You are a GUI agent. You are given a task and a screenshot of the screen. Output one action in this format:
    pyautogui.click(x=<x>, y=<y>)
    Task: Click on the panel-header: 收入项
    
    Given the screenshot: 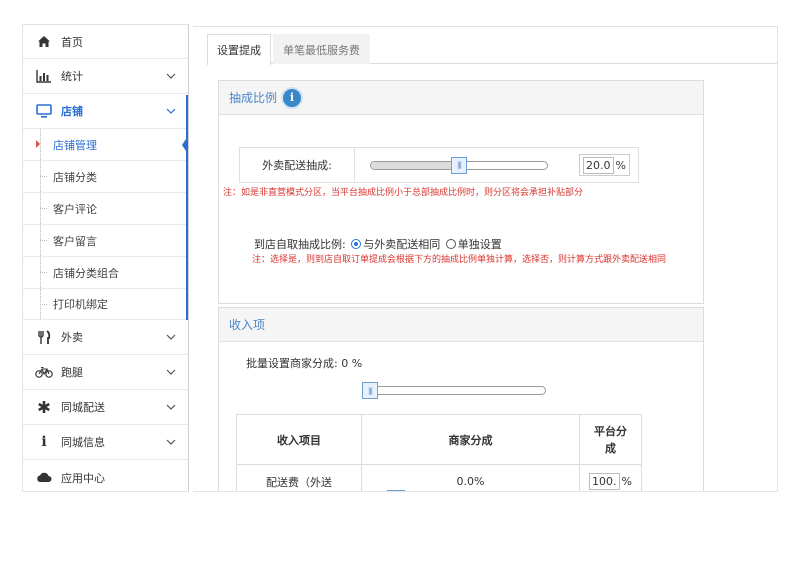 What is the action you would take?
    pyautogui.click(x=461, y=325)
    